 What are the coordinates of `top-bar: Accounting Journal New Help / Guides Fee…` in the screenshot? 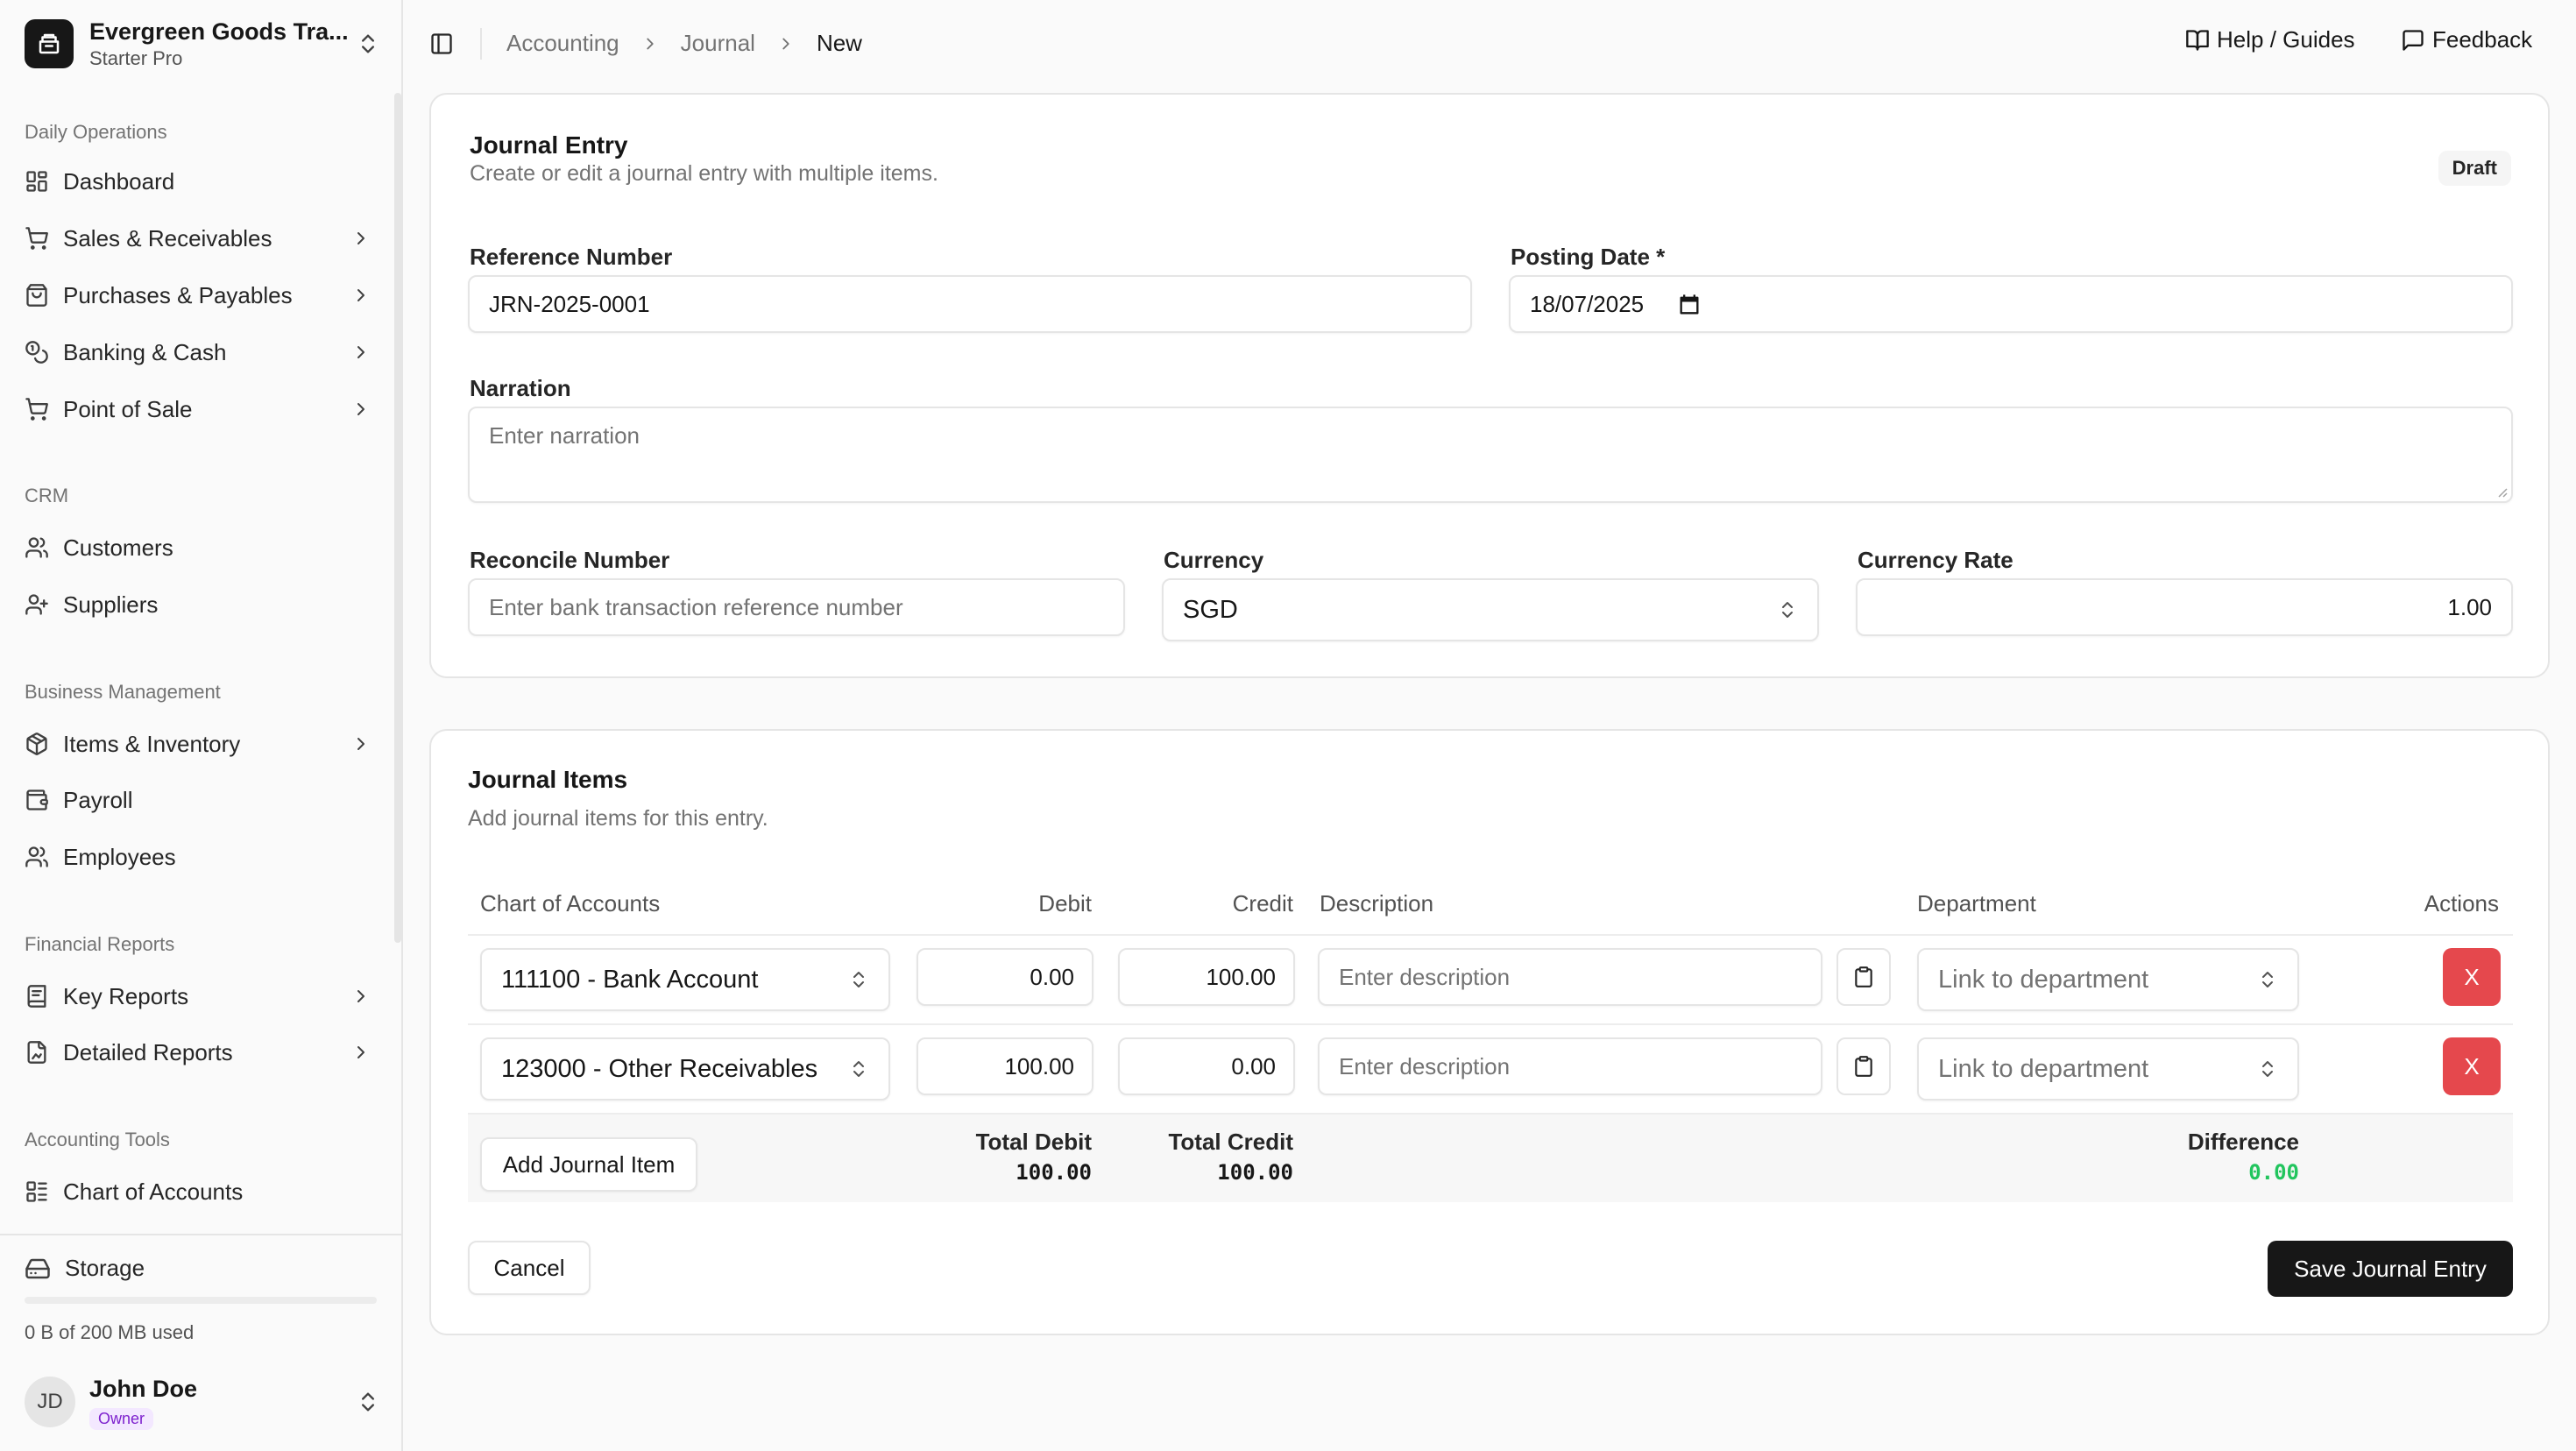 It's located at (1489, 44).